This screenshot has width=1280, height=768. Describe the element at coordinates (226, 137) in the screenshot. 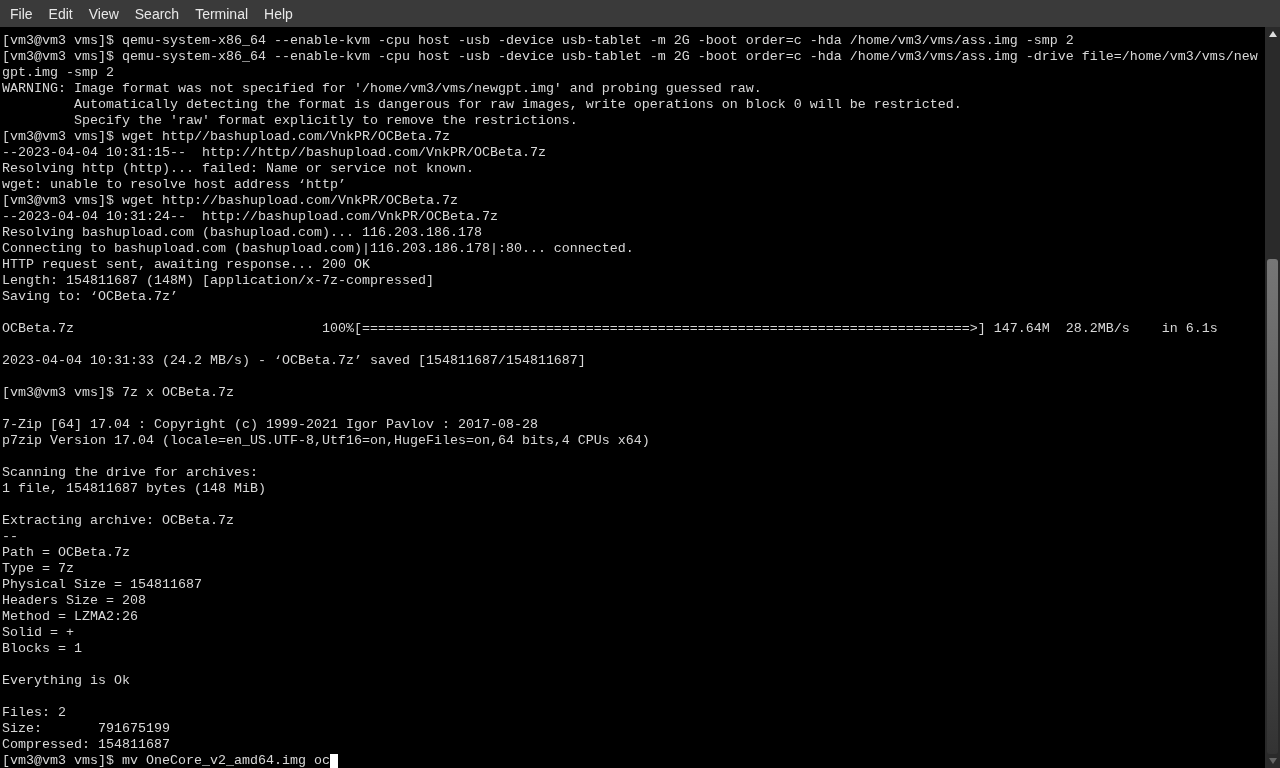

I see `terminal-line: [vm3@vm3 vms]$ wget http//bashupload.com/VnkPR/OCBeta.7z` at that location.